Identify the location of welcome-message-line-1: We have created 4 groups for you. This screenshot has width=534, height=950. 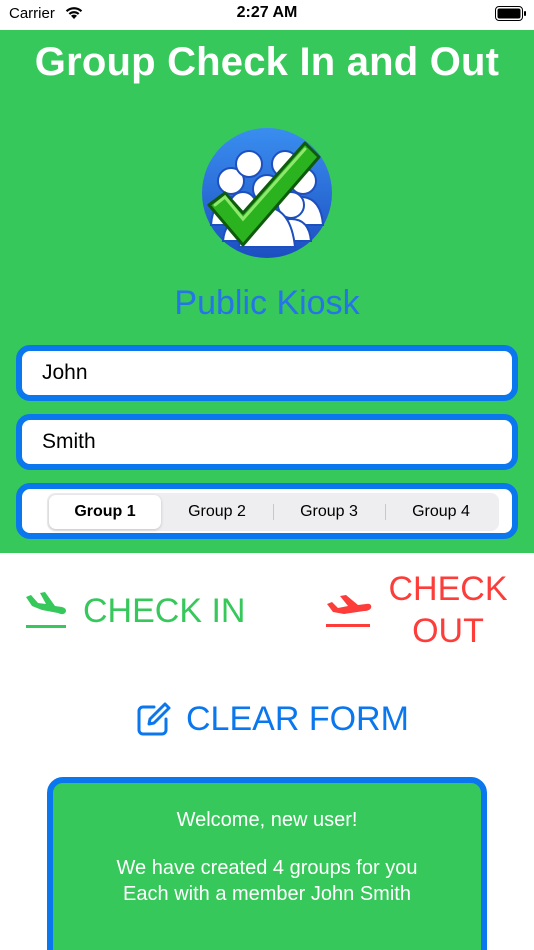
(267, 868).